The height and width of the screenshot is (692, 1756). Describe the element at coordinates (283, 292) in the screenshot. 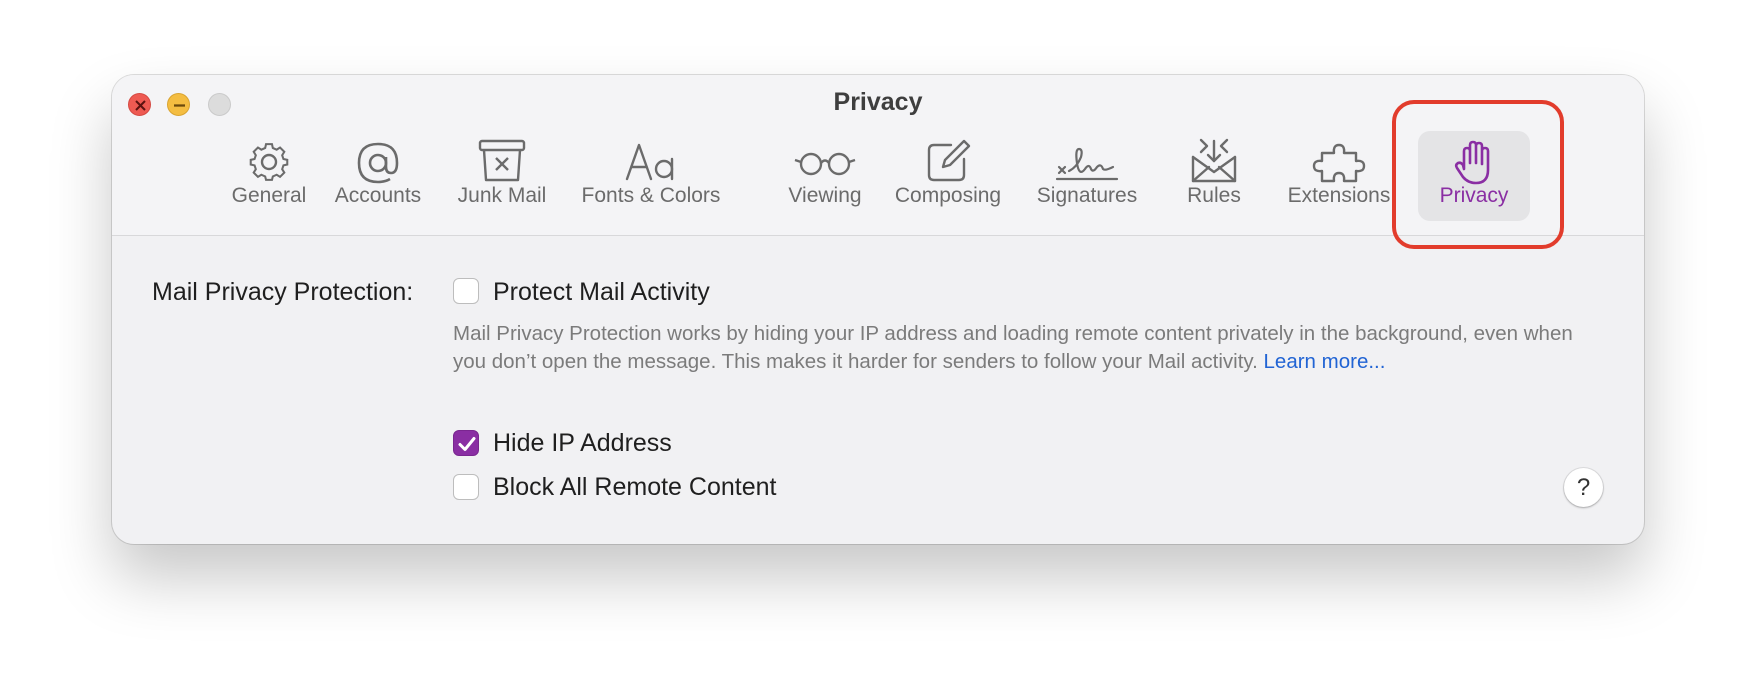

I see `mail-privacy-protection-label: Mail Privacy Protection:` at that location.